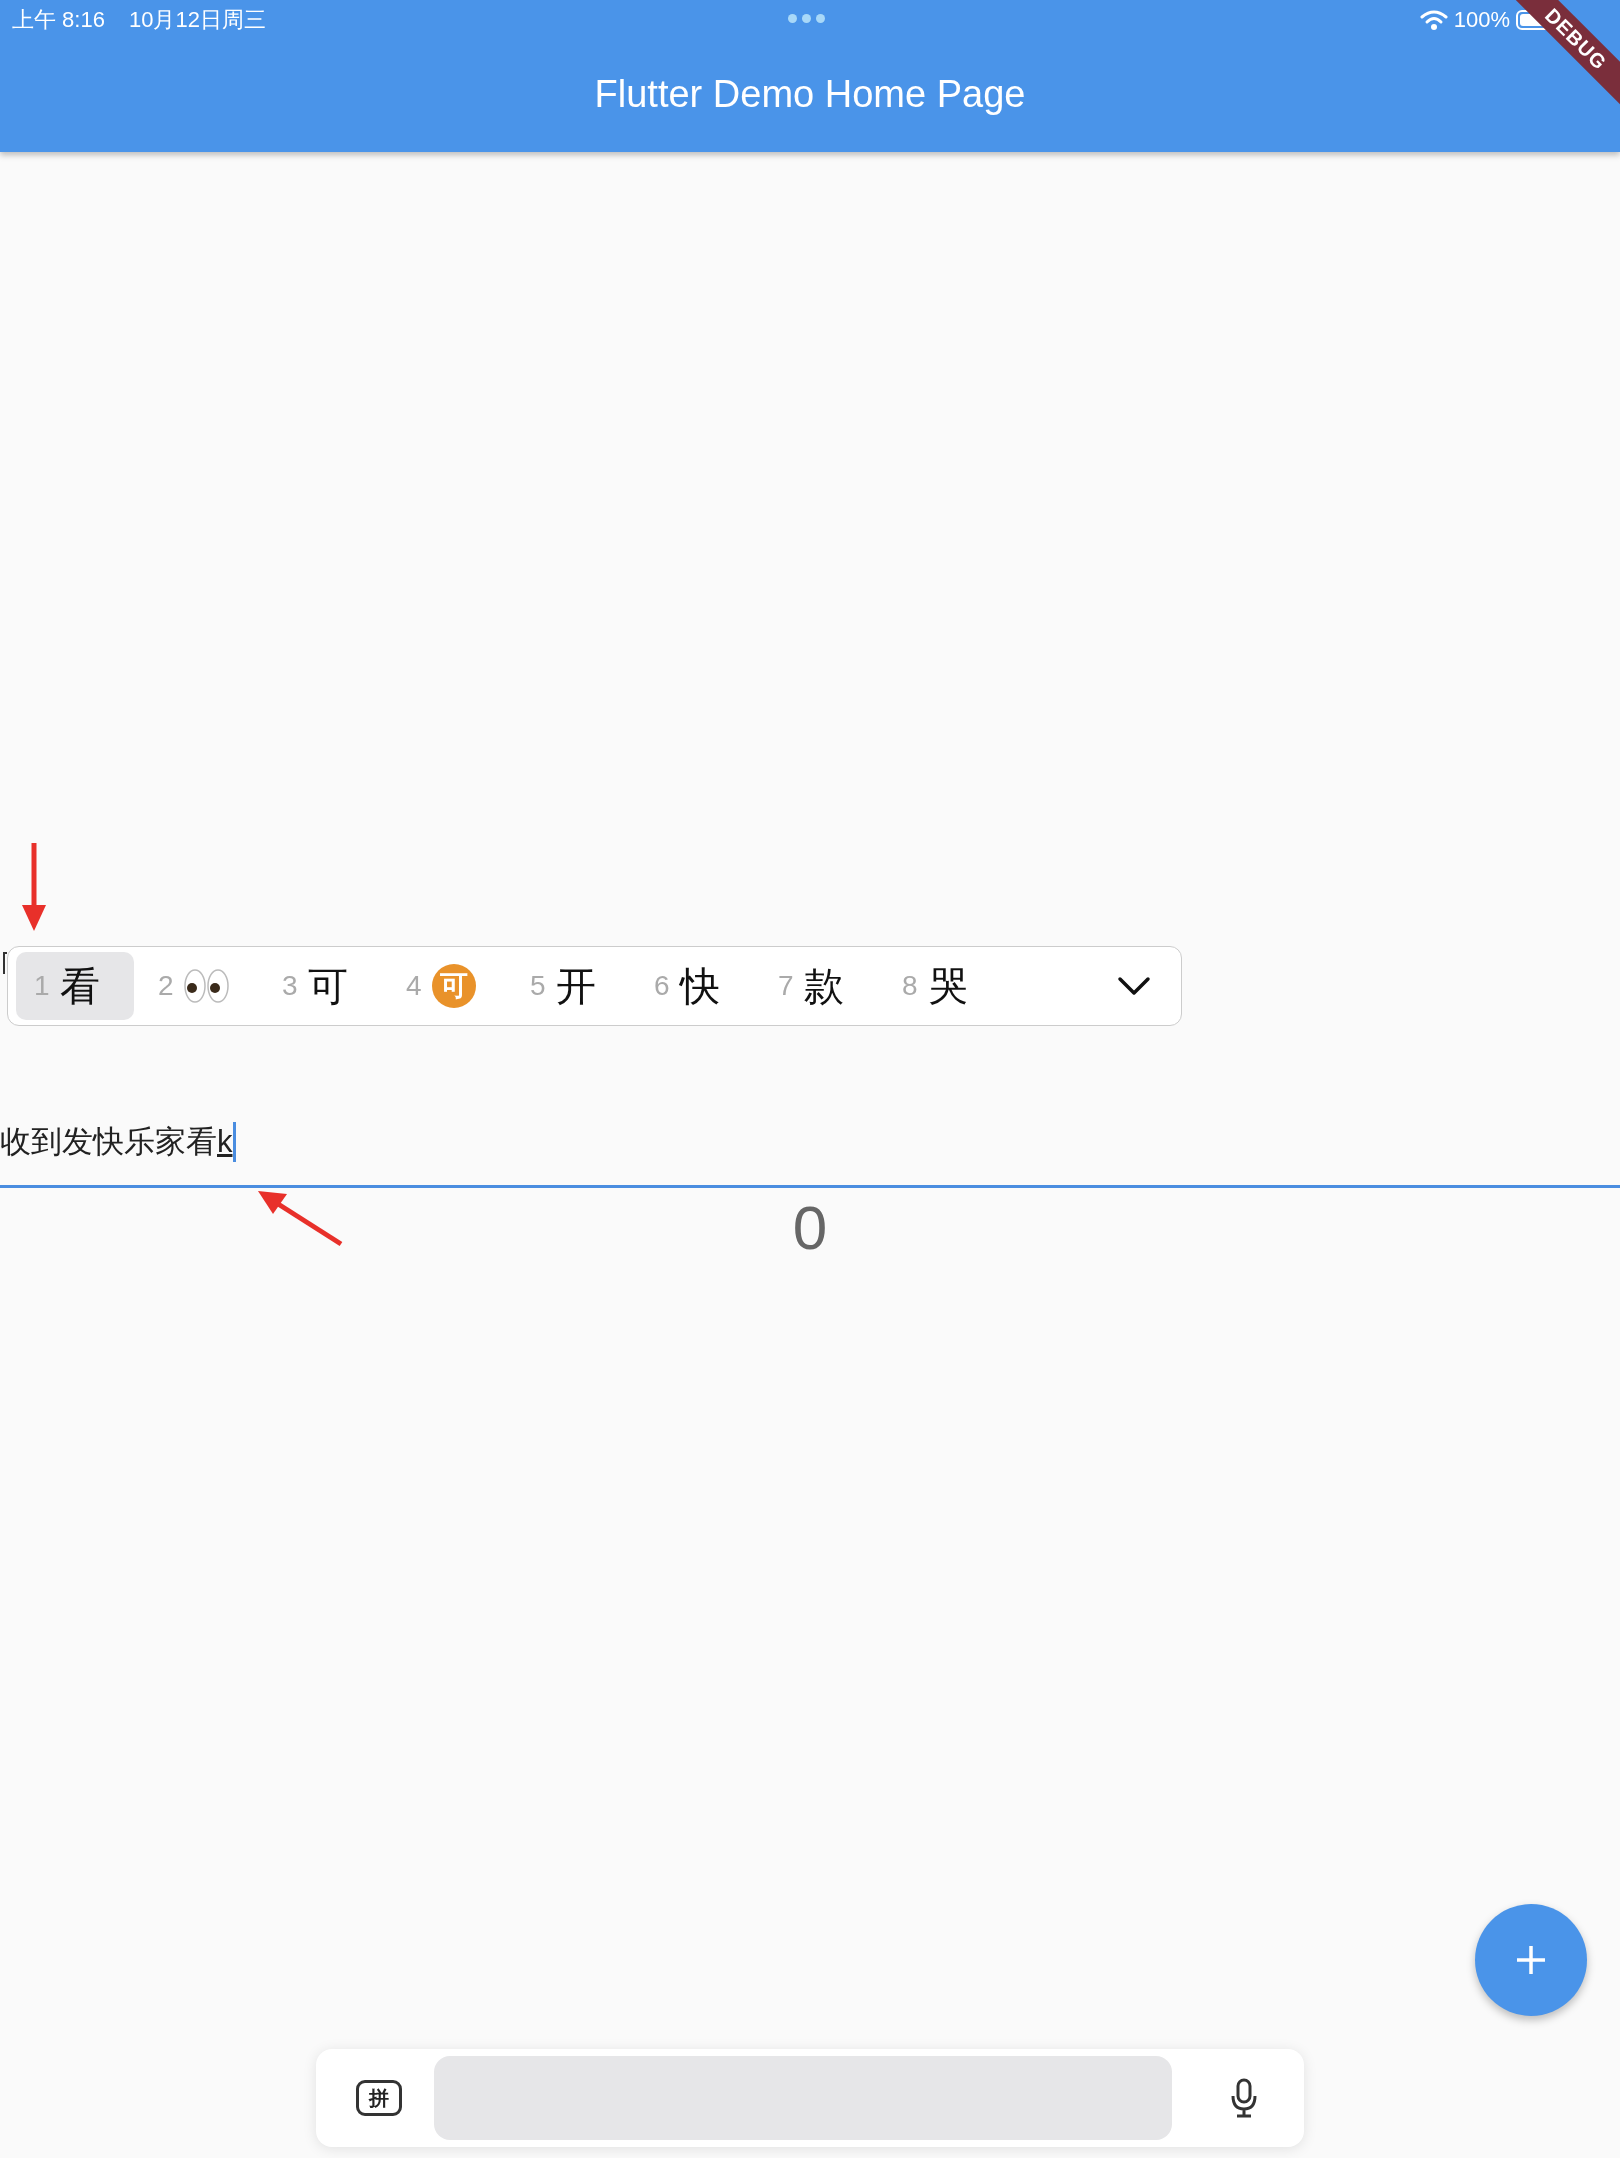  Describe the element at coordinates (323, 986) in the screenshot. I see `candidate-item: 3 可` at that location.